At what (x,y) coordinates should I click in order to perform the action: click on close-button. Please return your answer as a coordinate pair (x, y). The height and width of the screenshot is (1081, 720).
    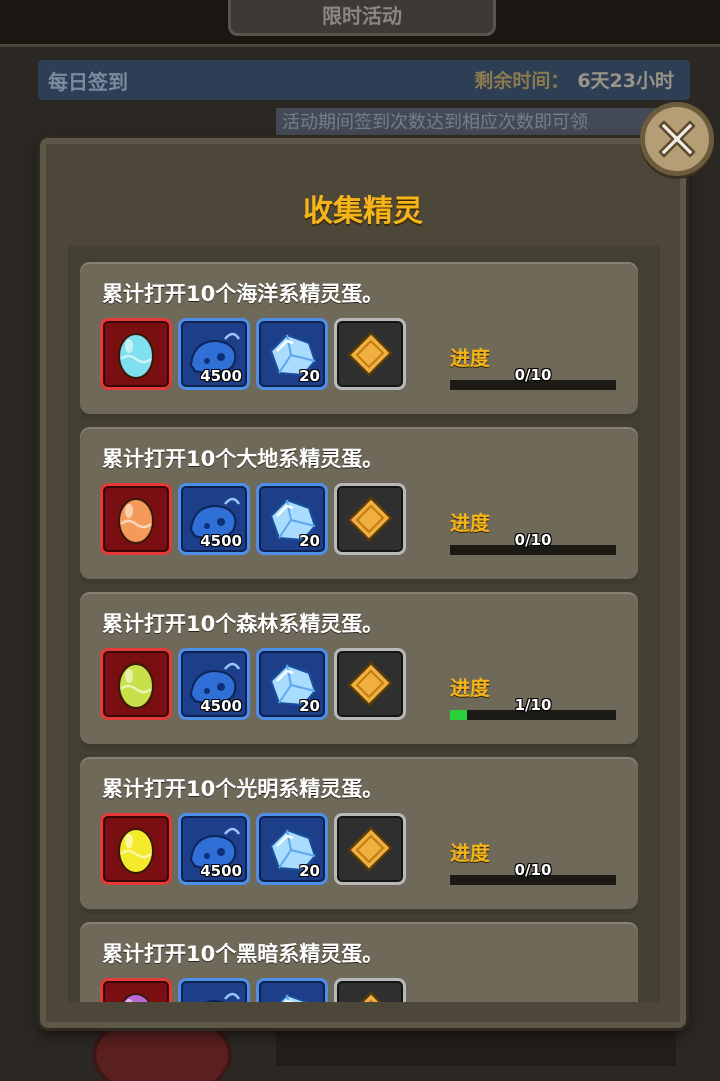
    Looking at the image, I should click on (677, 139).